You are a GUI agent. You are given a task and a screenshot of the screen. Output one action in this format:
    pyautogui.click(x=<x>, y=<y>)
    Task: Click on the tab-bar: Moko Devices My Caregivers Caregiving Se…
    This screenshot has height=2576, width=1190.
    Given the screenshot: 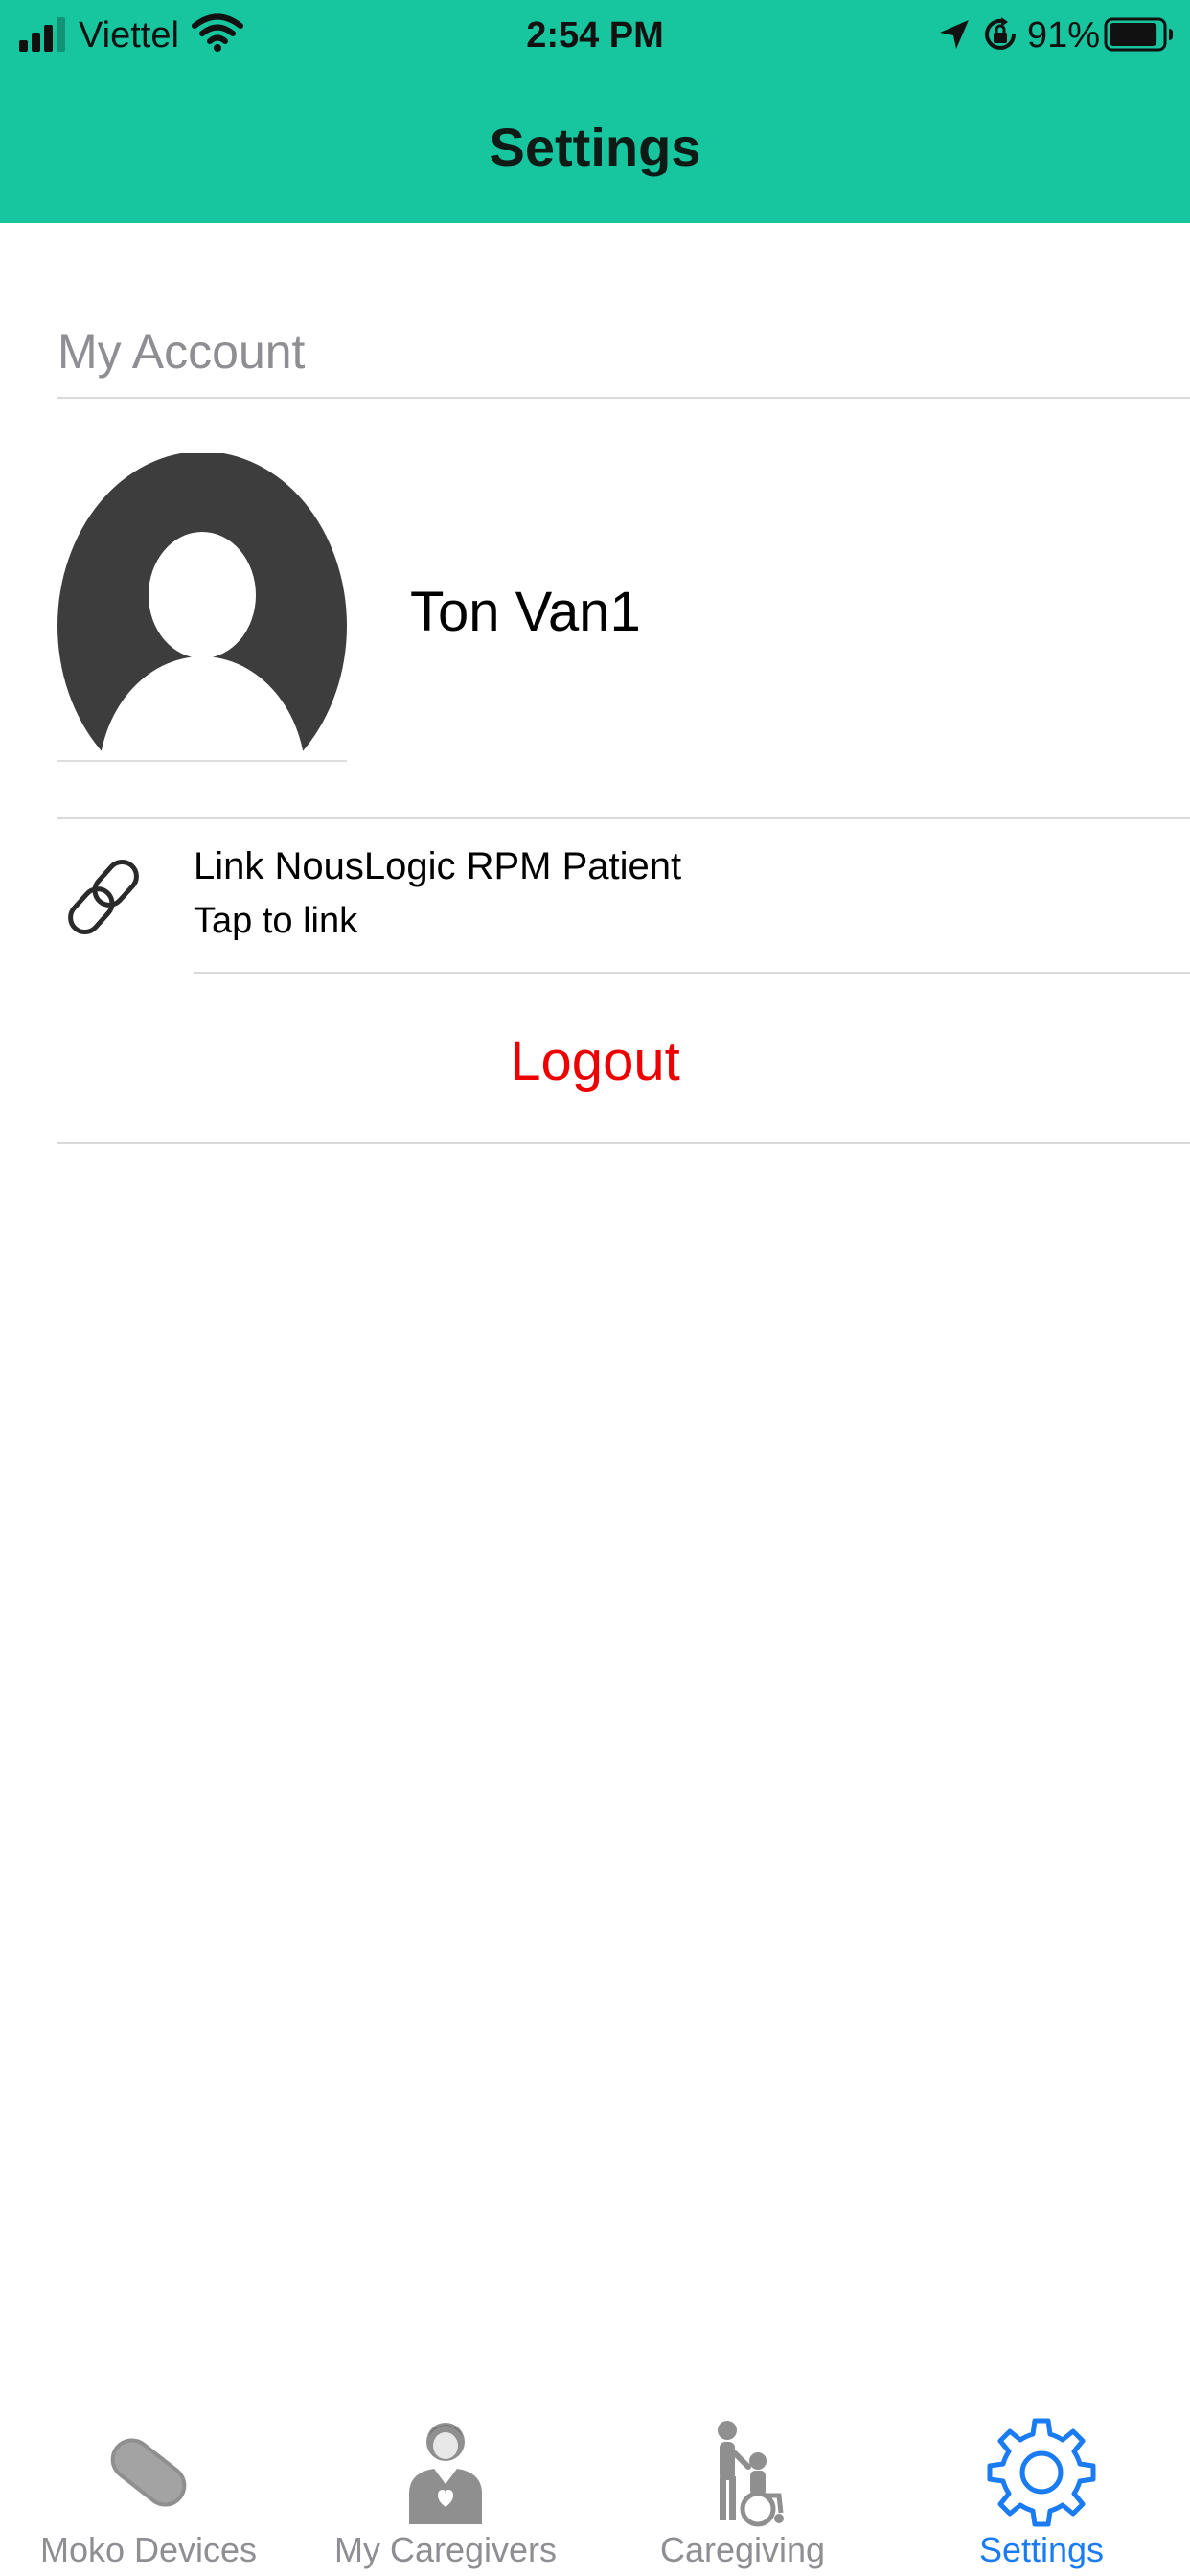 What is the action you would take?
    pyautogui.click(x=595, y=2486)
    